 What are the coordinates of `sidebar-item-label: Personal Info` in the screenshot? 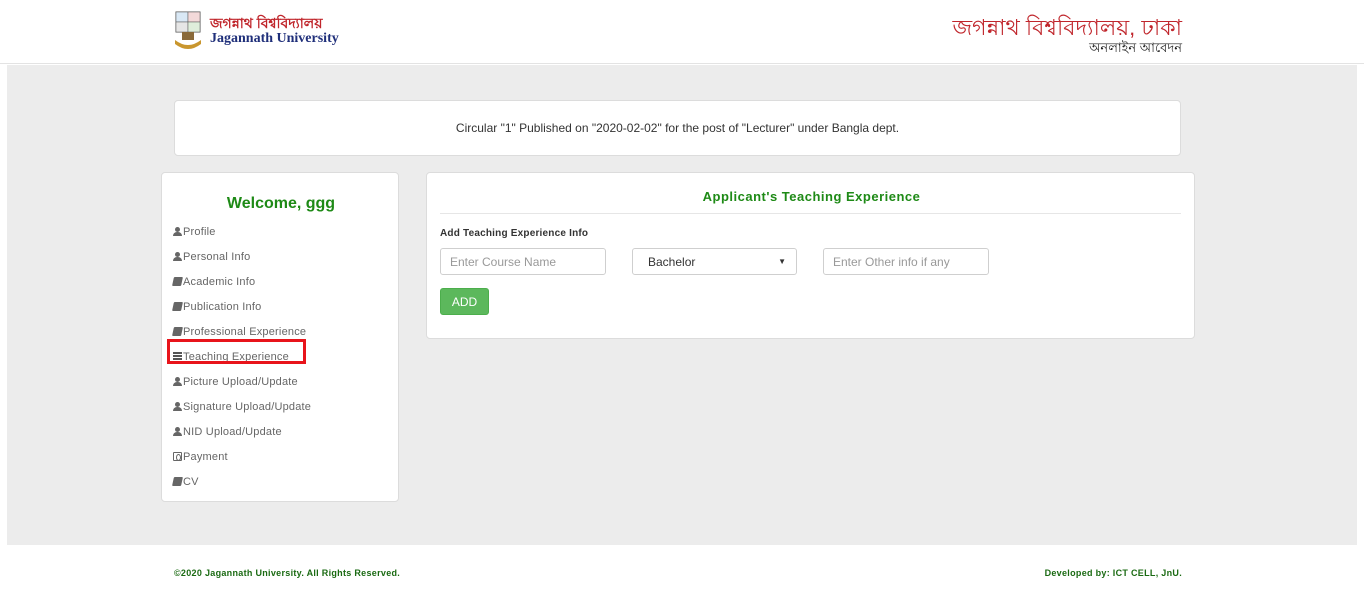 It's located at (217, 256).